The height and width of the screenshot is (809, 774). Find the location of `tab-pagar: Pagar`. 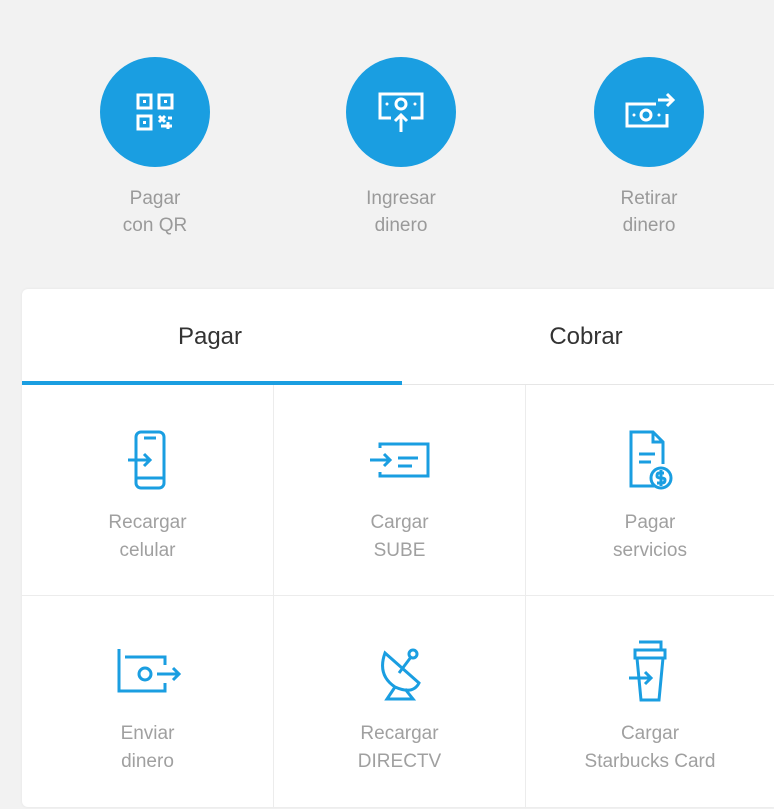

tab-pagar: Pagar is located at coordinates (210, 337).